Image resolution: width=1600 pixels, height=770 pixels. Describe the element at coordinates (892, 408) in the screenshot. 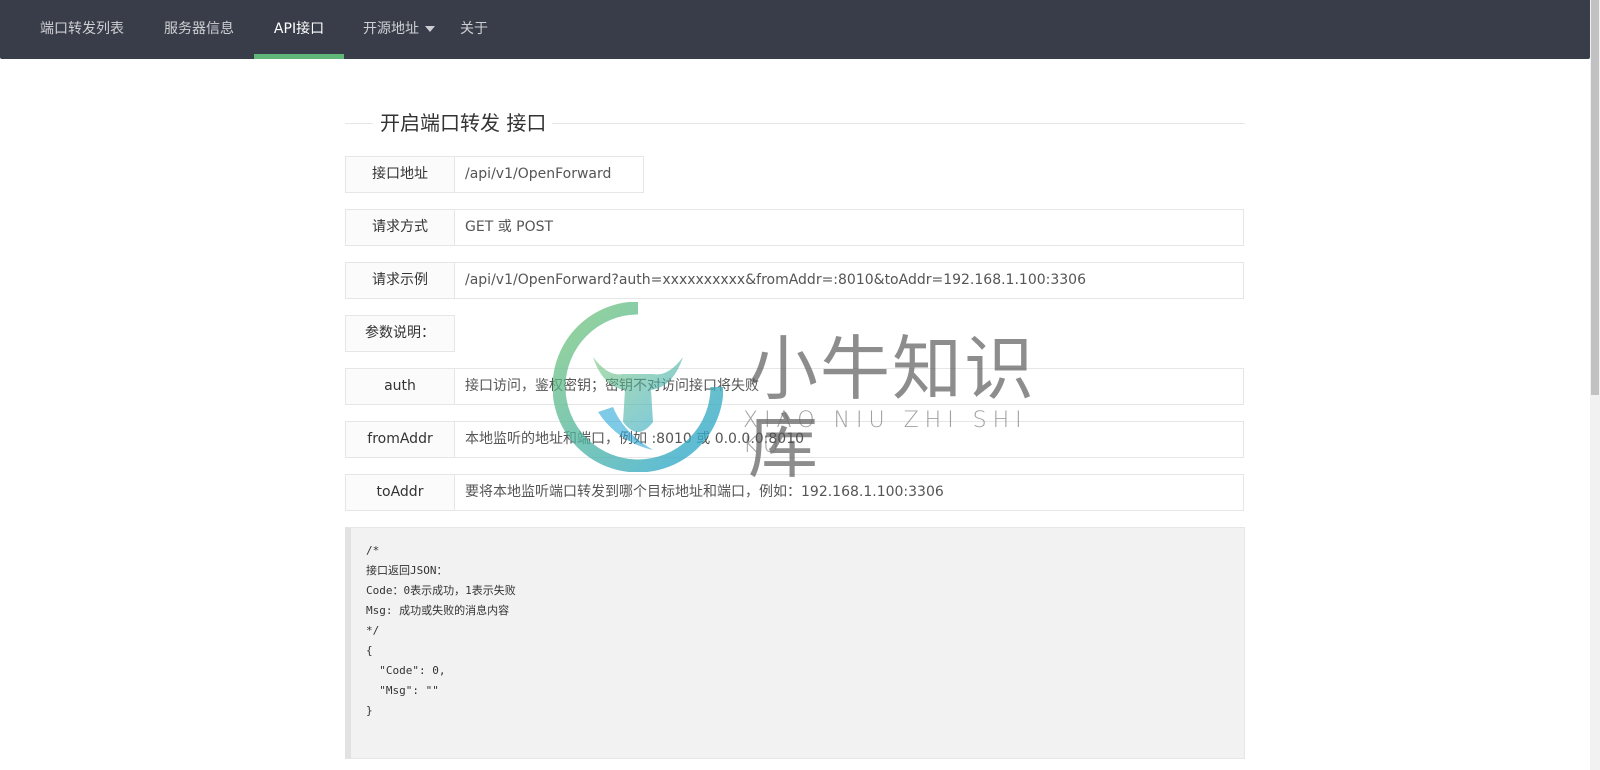

I see `watermark-text-cn: 小牛知识库` at that location.